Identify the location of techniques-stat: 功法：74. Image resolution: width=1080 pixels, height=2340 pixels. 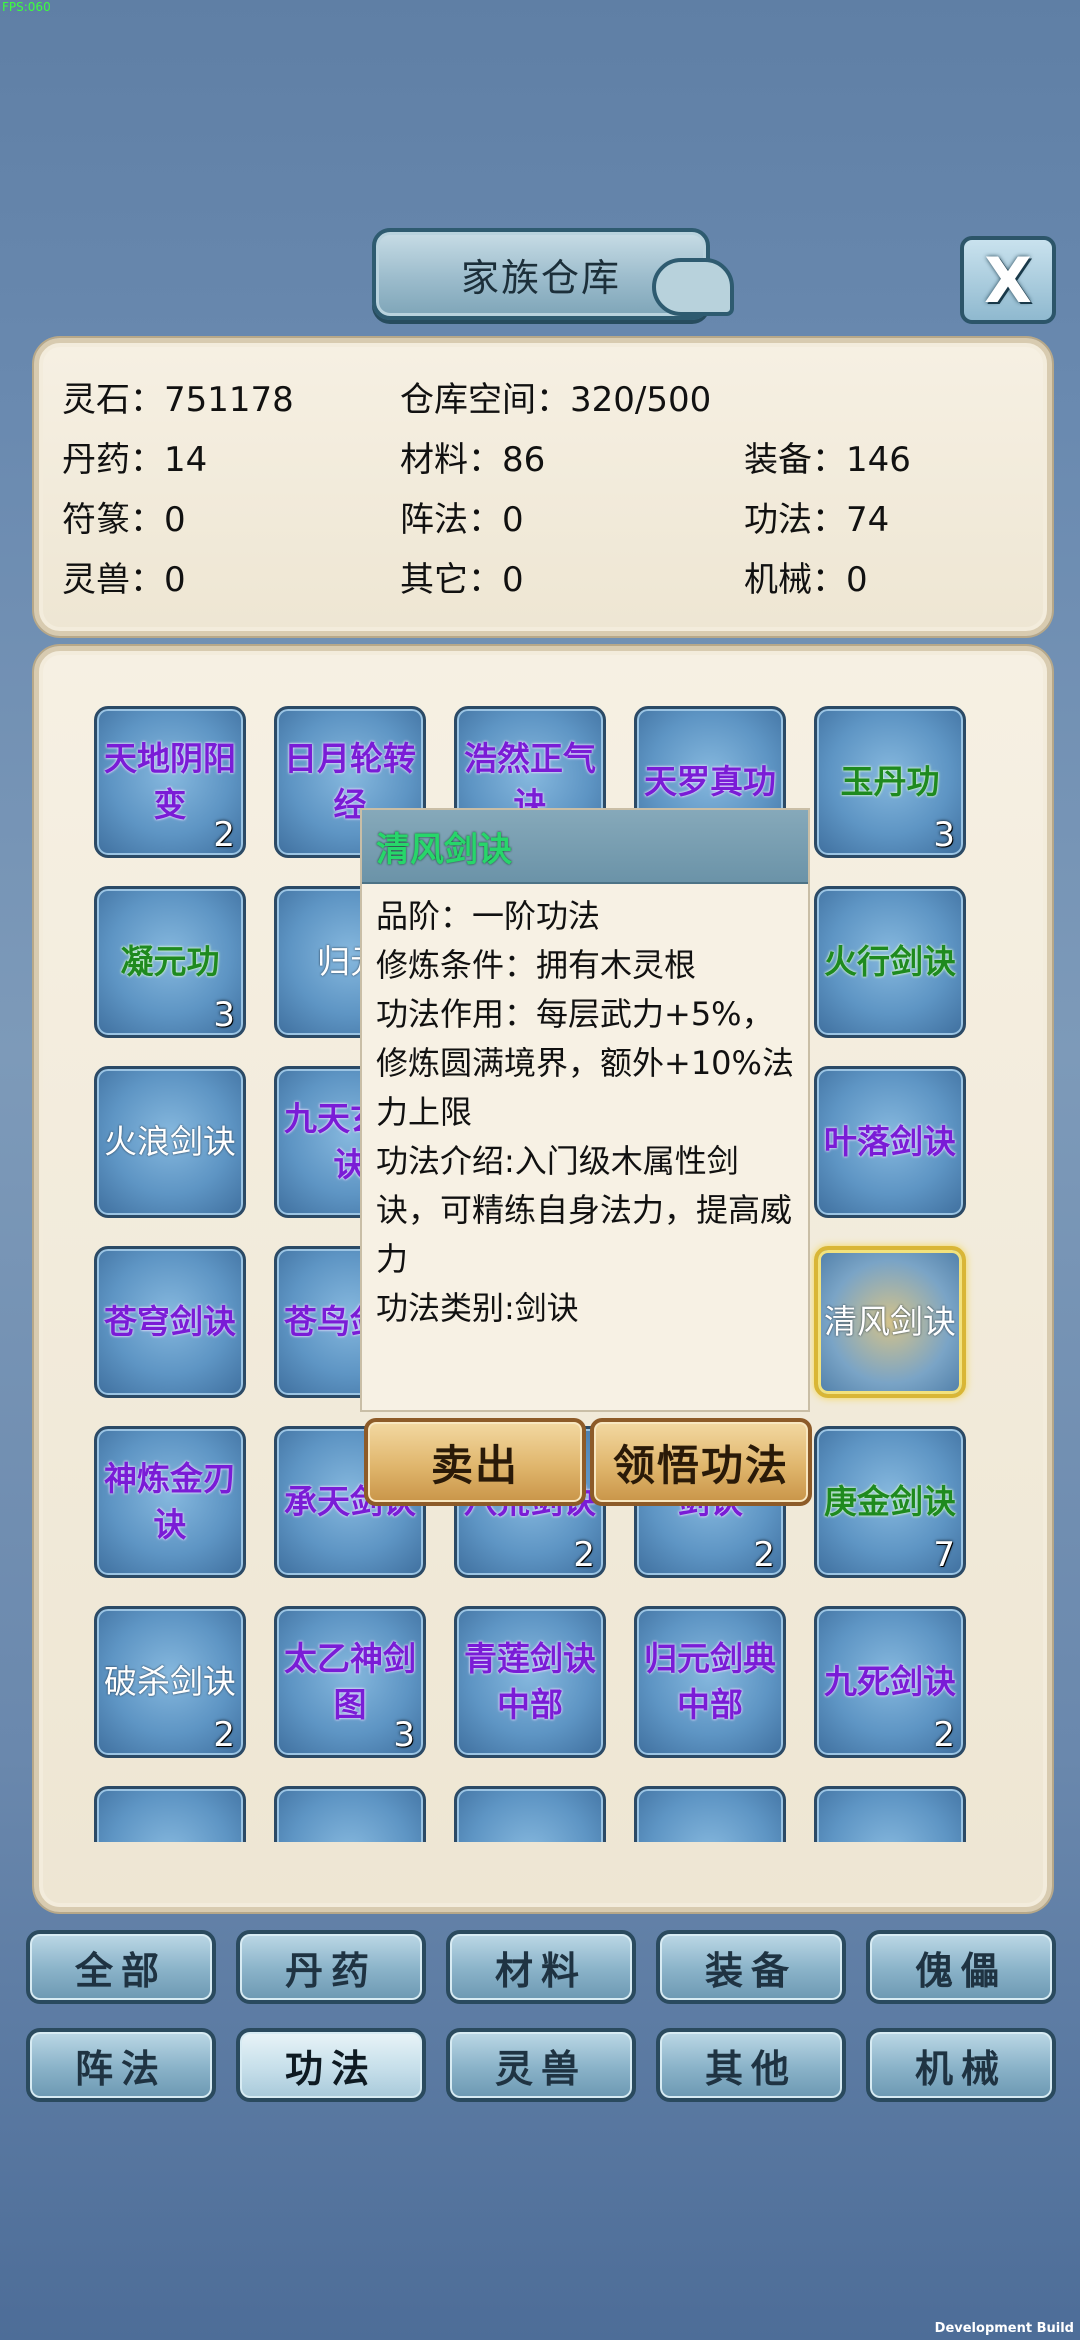
(817, 520).